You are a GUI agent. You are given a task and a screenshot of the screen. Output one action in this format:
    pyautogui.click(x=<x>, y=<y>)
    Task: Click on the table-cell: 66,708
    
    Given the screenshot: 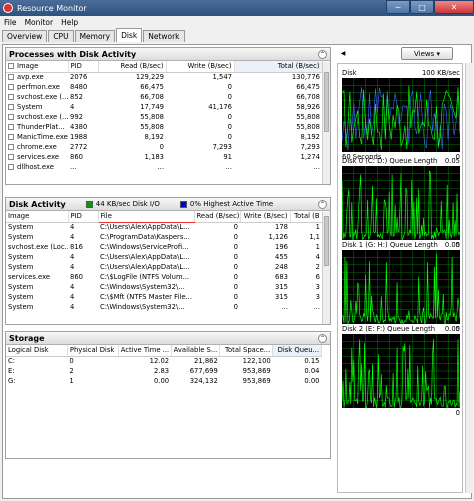 What is the action you would take?
    pyautogui.click(x=152, y=97)
    